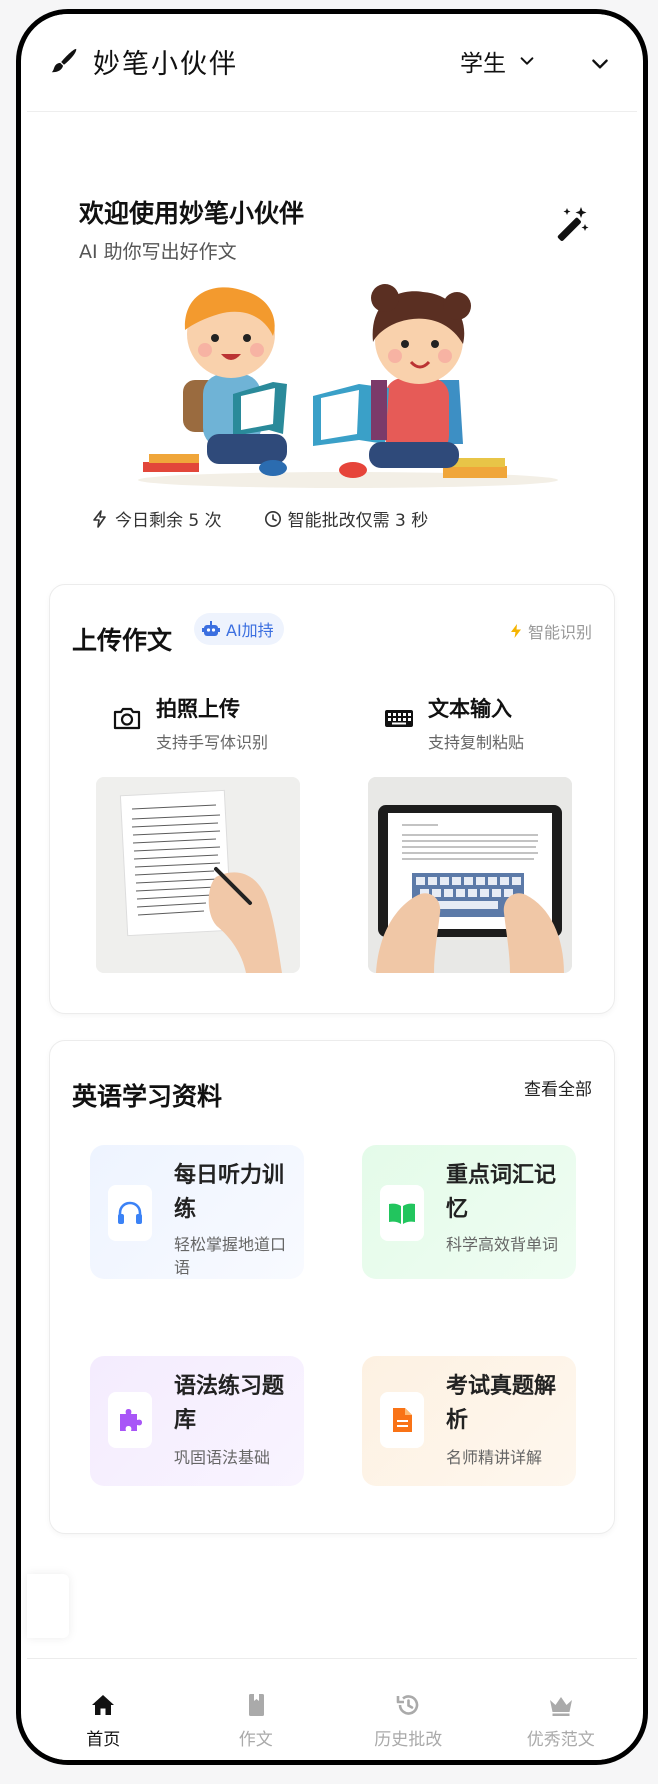 The image size is (658, 1784). I want to click on magic-wand-icon, so click(571, 224).